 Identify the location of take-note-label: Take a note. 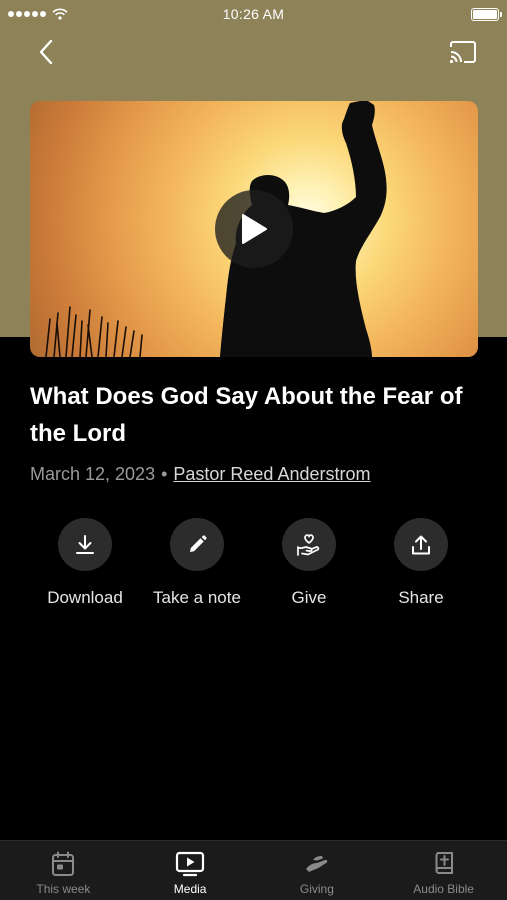
(197, 597).